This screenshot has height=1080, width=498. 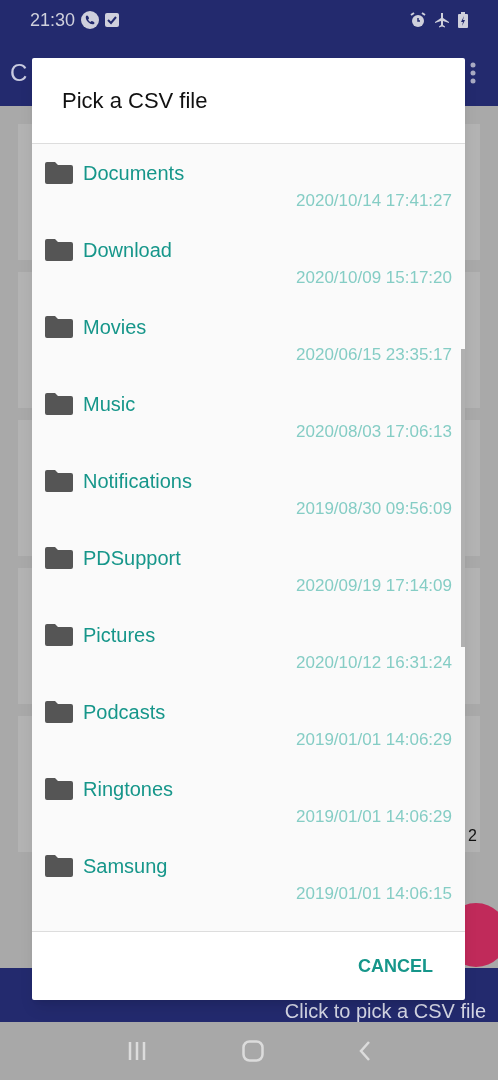 I want to click on folder-date: 2020/10/09 15:17:20, so click(x=374, y=278).